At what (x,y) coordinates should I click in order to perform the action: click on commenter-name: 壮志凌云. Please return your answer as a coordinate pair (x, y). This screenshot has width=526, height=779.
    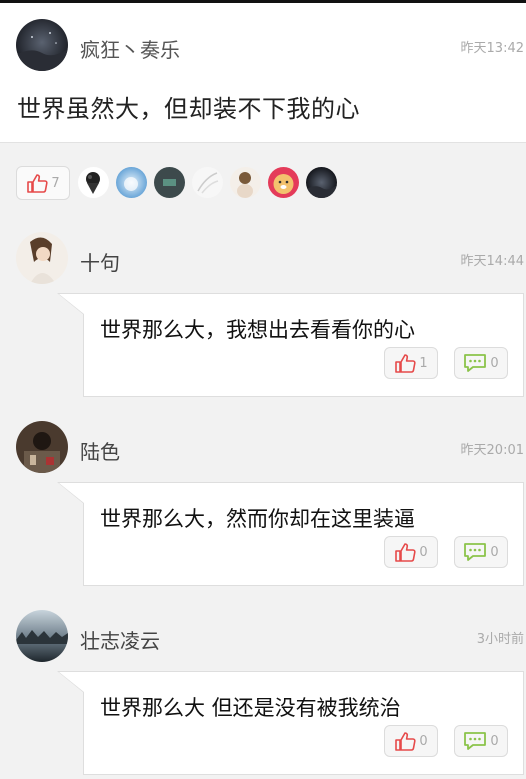
    Looking at the image, I should click on (120, 639).